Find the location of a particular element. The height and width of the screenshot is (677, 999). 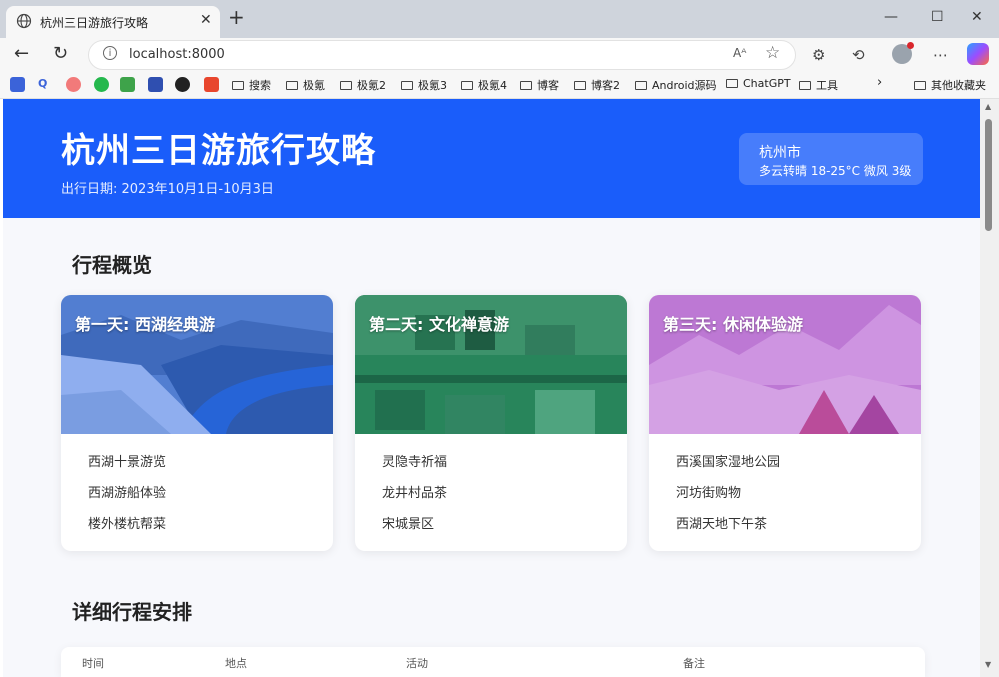

column-header-location: 地点 is located at coordinates (236, 663).